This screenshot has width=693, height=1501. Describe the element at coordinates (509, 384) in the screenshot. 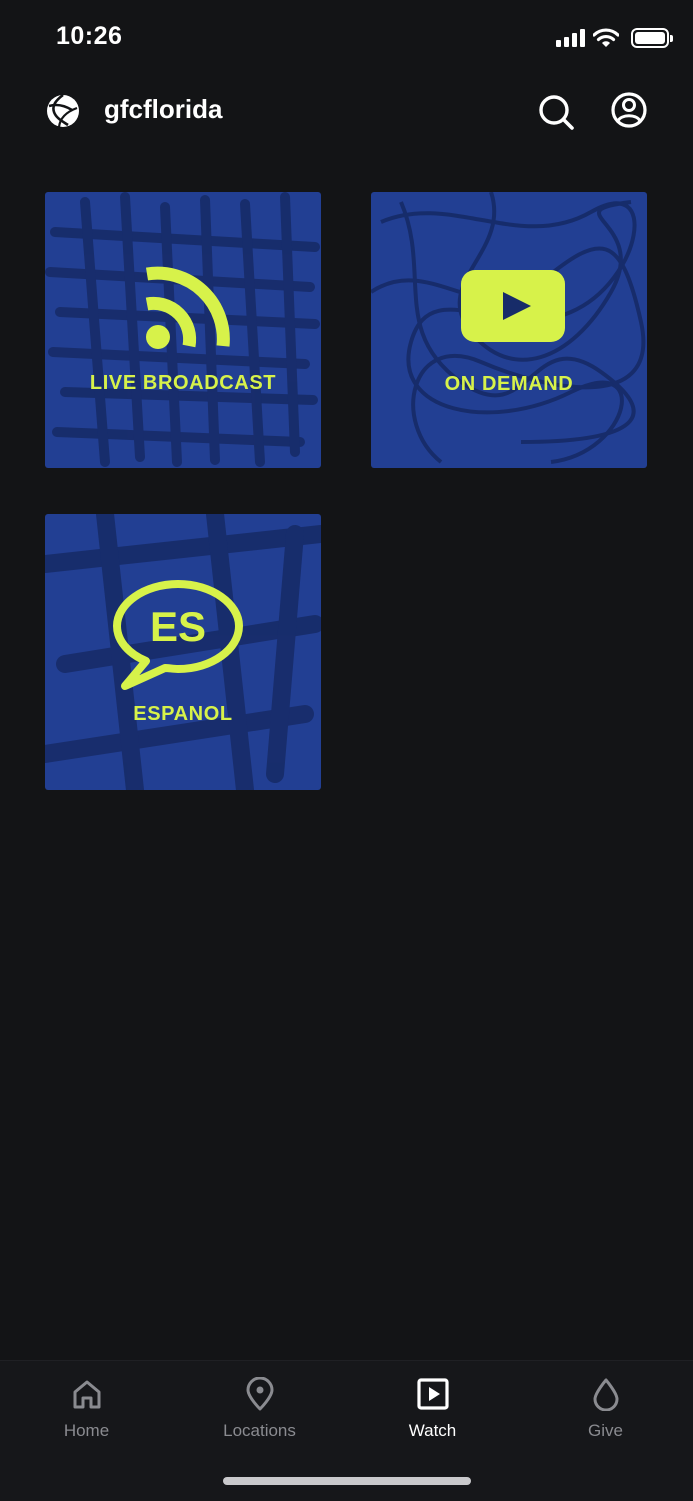

I see `tile-label: ON DEMAND` at that location.